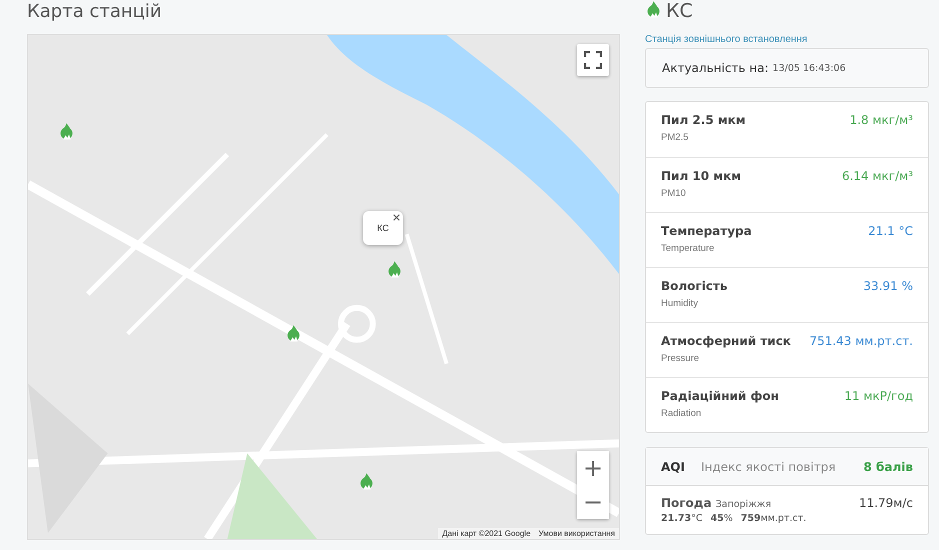  What do you see at coordinates (703, 120) in the screenshot?
I see `measurement-label: Пил 2.5 мкм` at bounding box center [703, 120].